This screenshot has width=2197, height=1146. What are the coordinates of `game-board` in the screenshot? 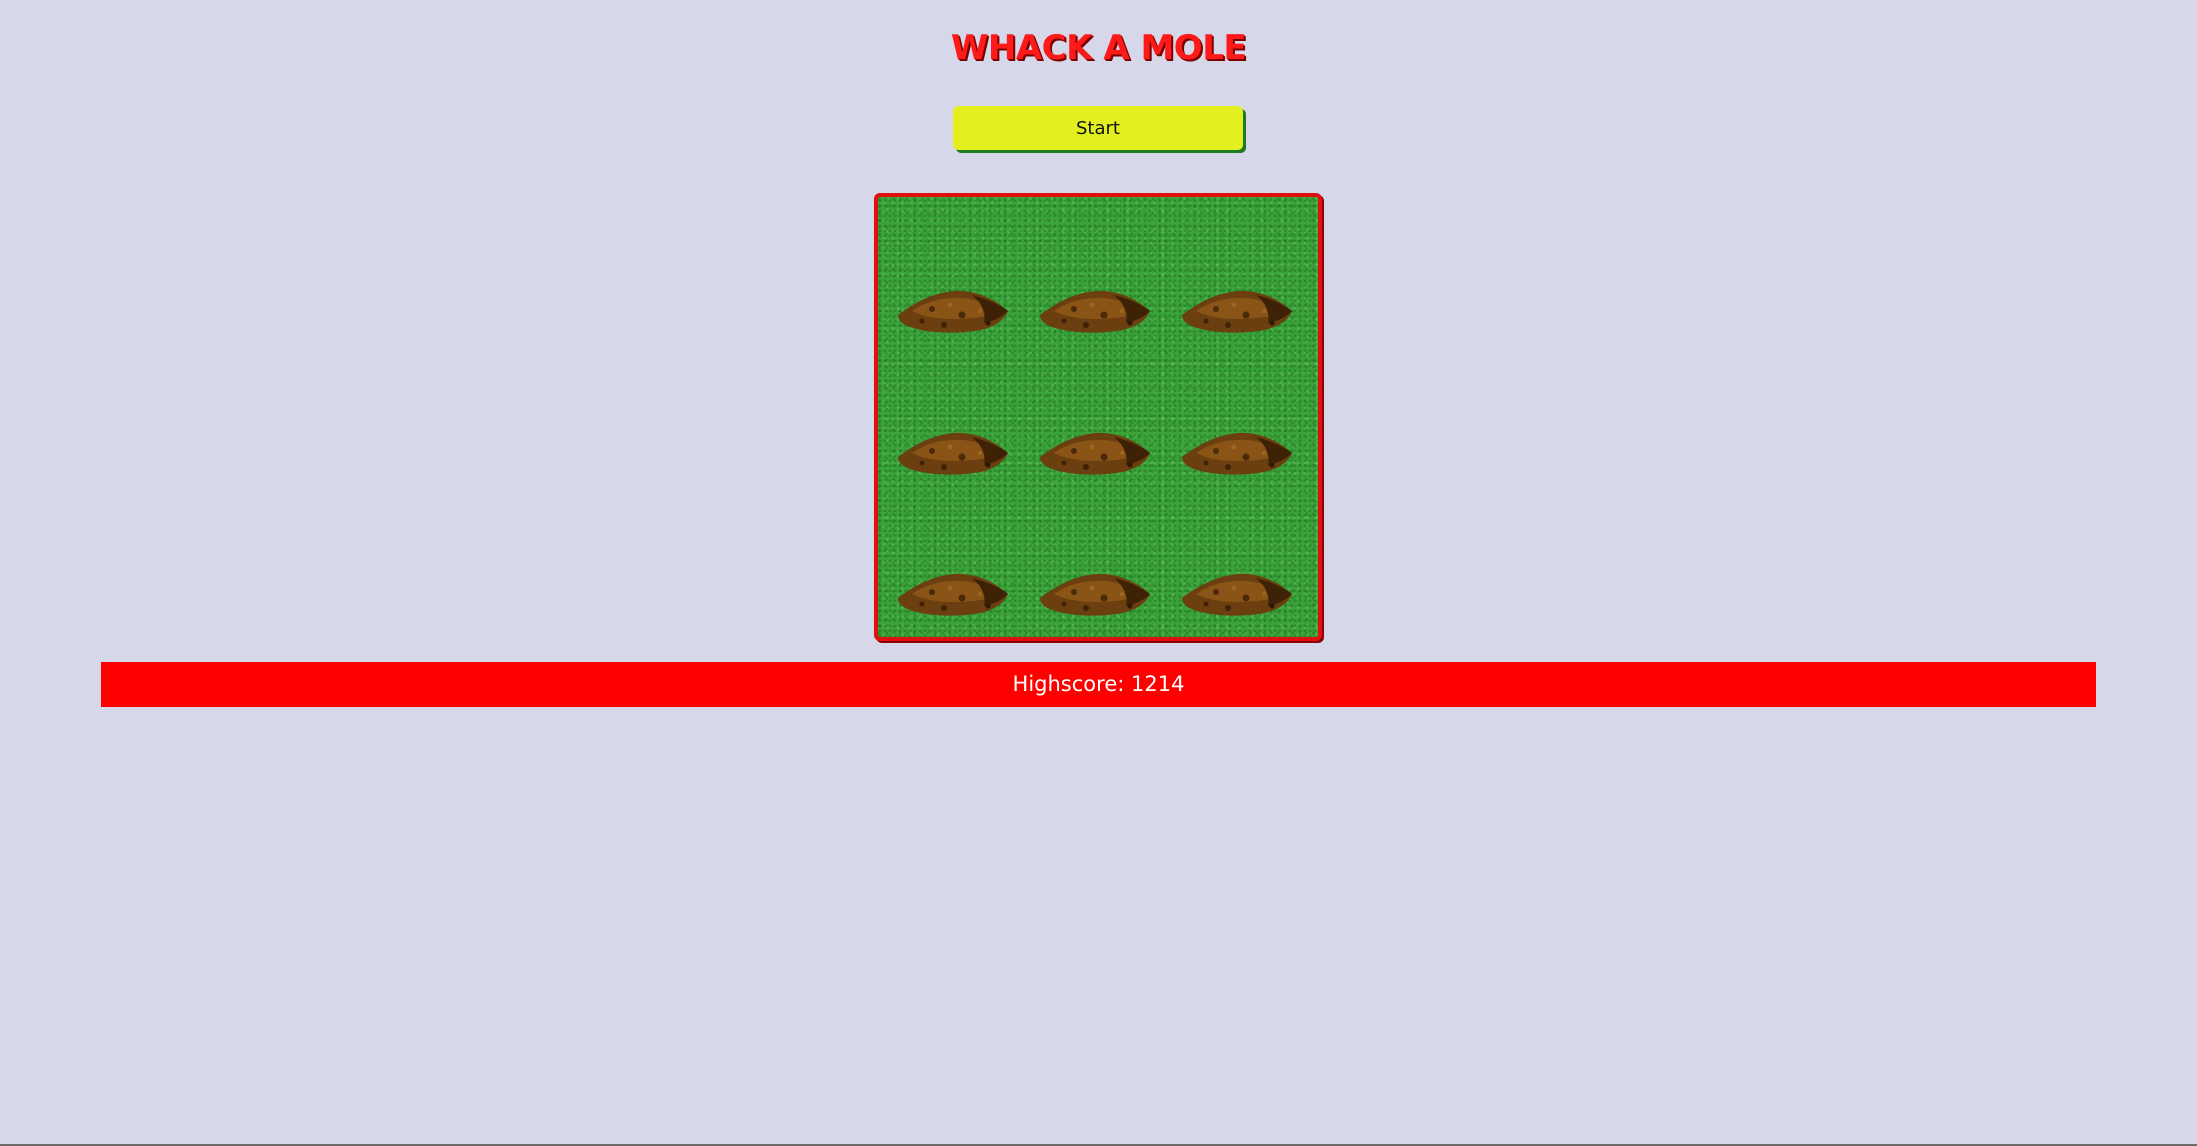 It's located at (1098, 417).